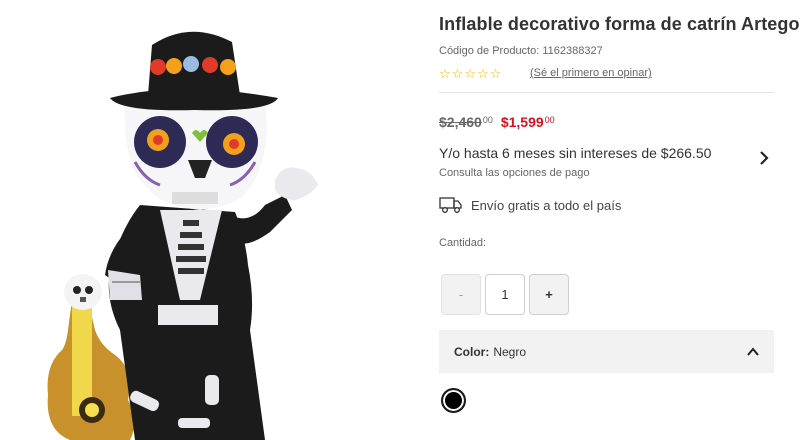  What do you see at coordinates (522, 122) in the screenshot?
I see `sale-price: $1,599` at bounding box center [522, 122].